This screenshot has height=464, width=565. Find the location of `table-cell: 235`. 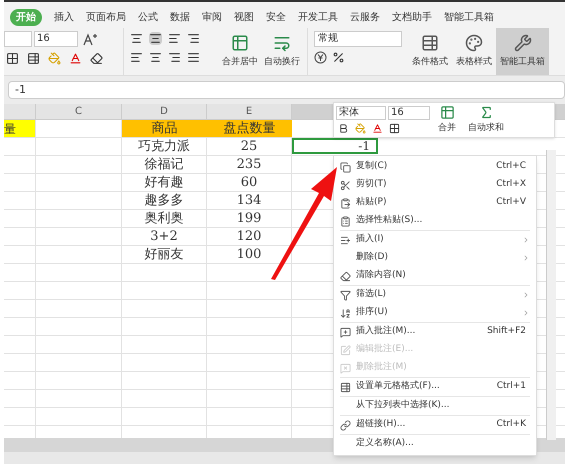

table-cell: 235 is located at coordinates (249, 164).